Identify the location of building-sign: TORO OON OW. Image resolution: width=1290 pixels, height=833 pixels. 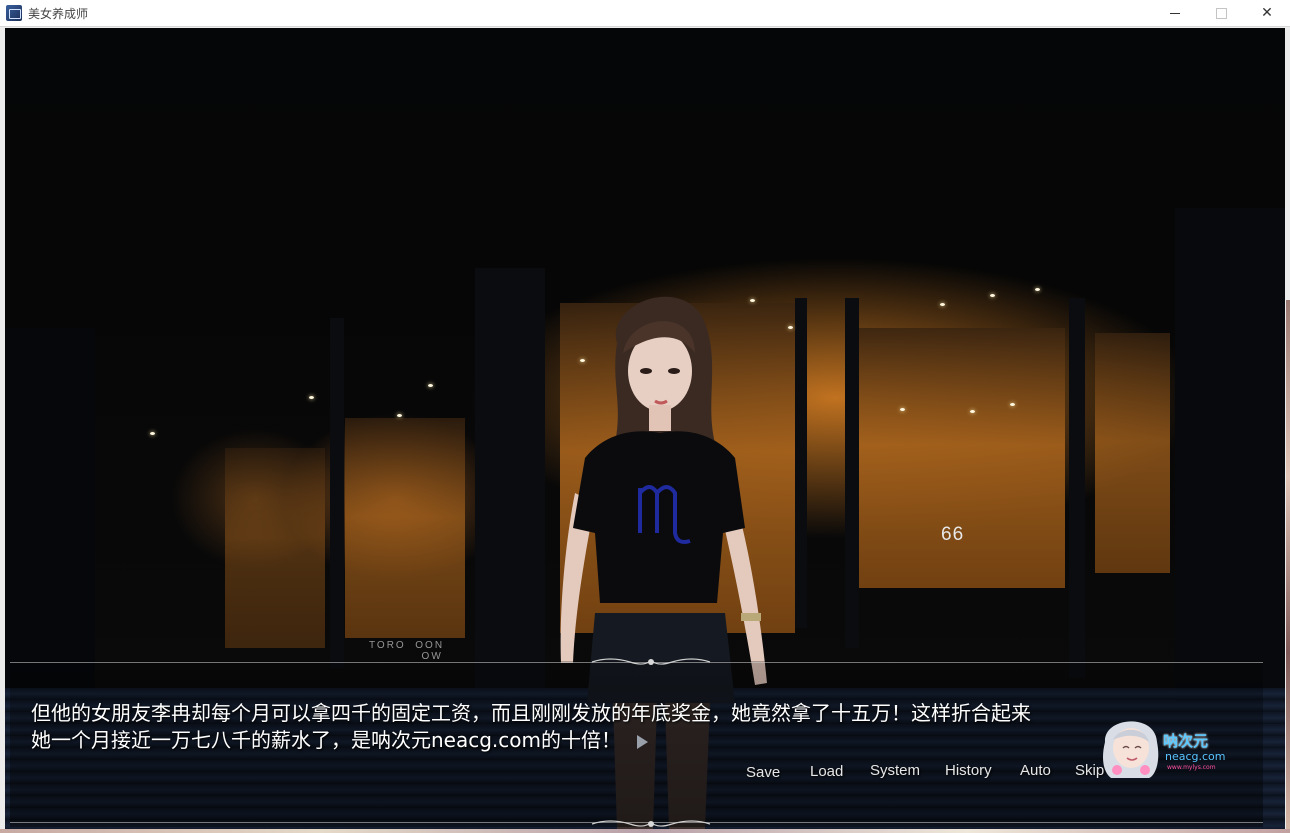
(407, 651).